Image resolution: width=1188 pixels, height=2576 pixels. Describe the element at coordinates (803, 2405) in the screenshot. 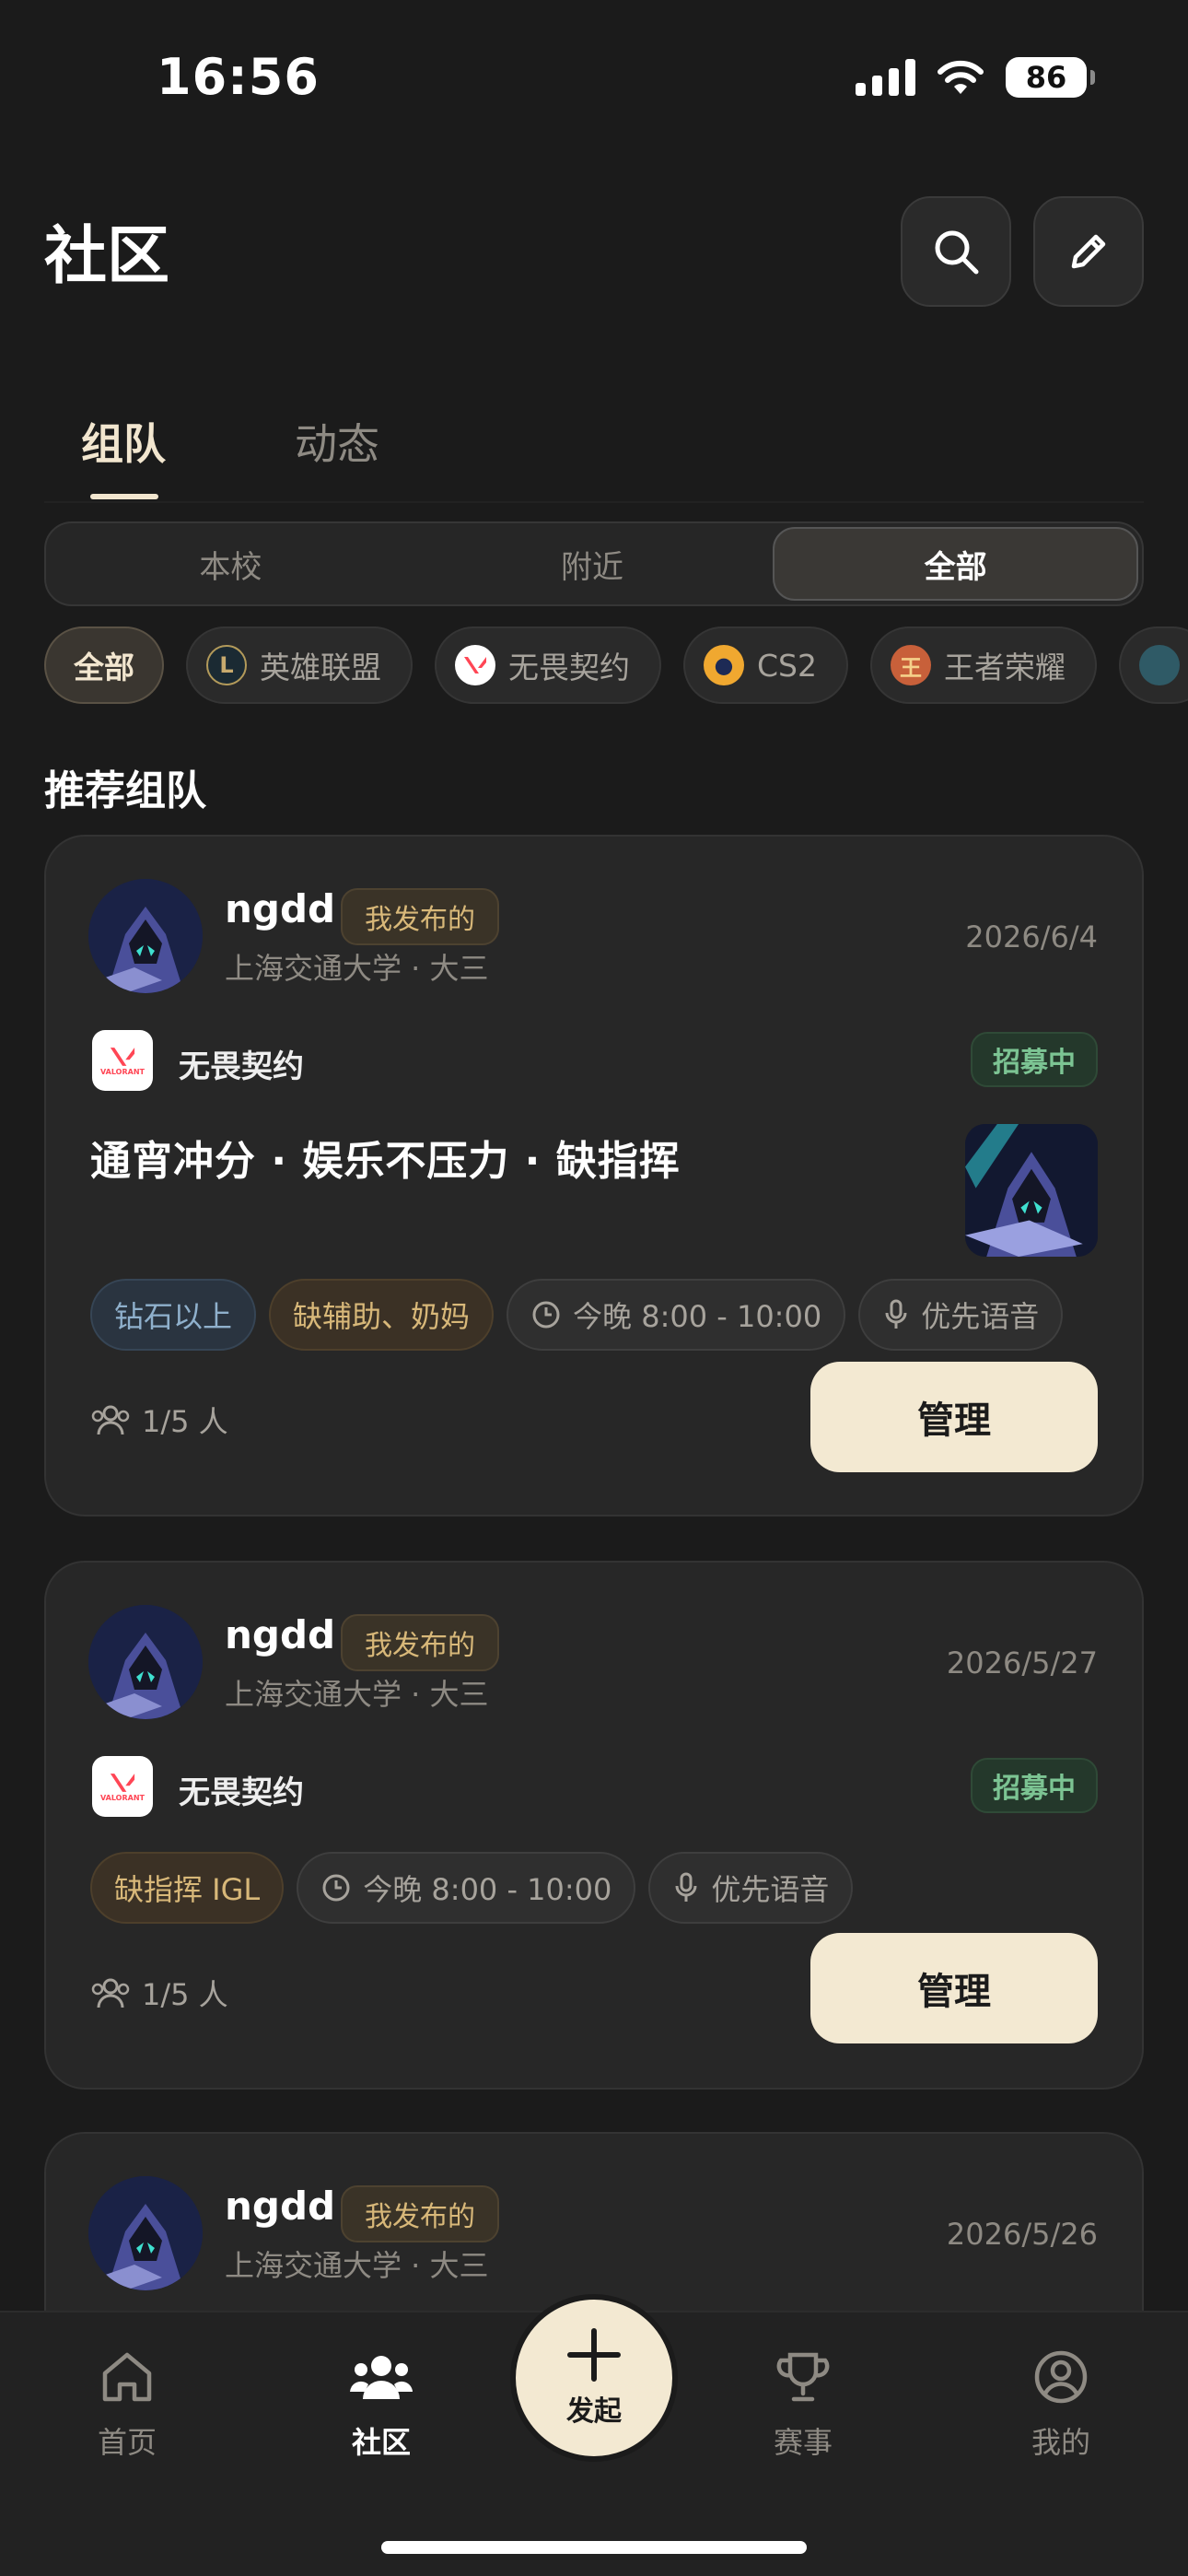

I see `nav-events: 赛事` at that location.